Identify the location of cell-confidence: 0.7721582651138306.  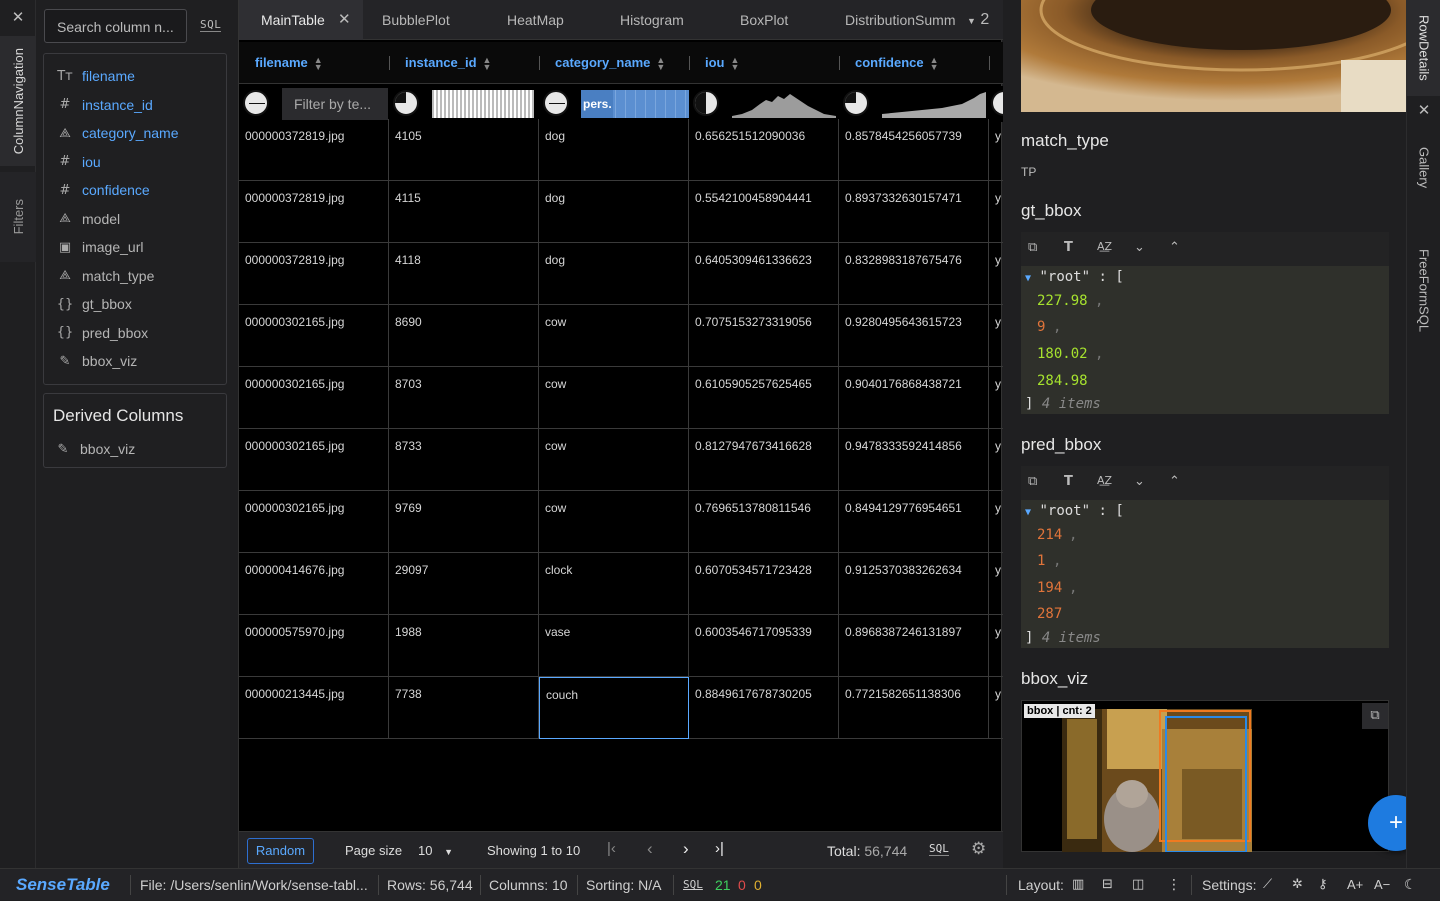
(914, 708).